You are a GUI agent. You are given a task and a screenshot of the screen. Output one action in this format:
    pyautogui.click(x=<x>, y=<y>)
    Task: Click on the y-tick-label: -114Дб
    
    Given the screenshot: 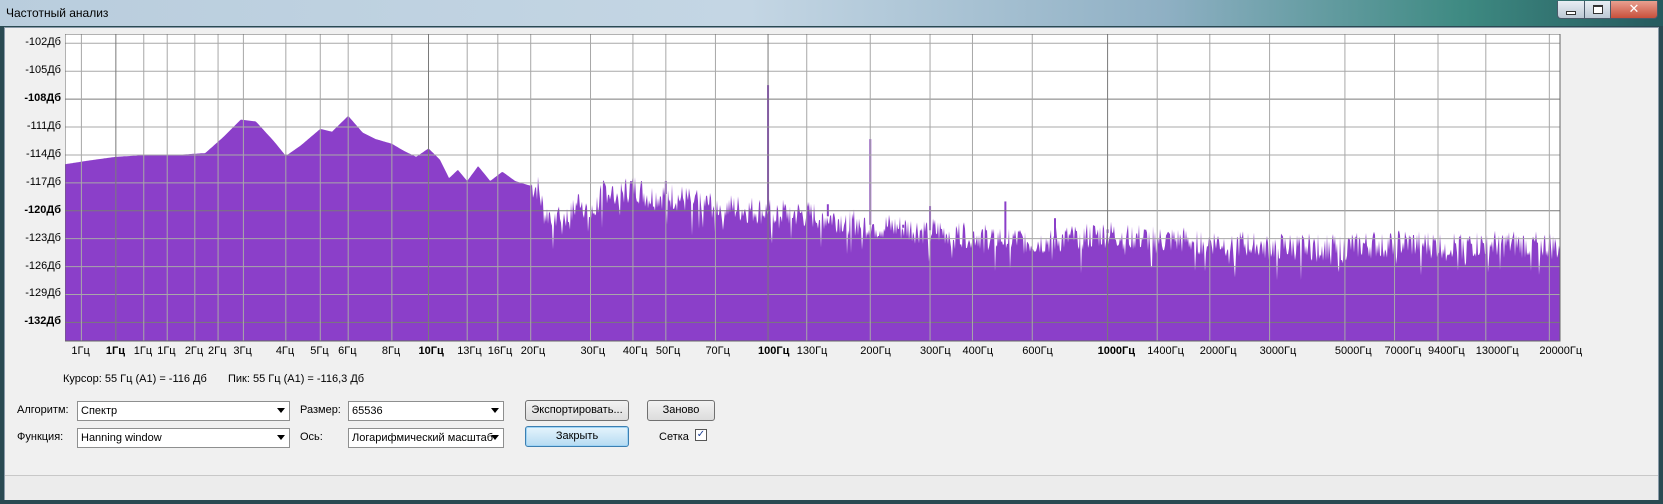 What is the action you would take?
    pyautogui.click(x=43, y=153)
    